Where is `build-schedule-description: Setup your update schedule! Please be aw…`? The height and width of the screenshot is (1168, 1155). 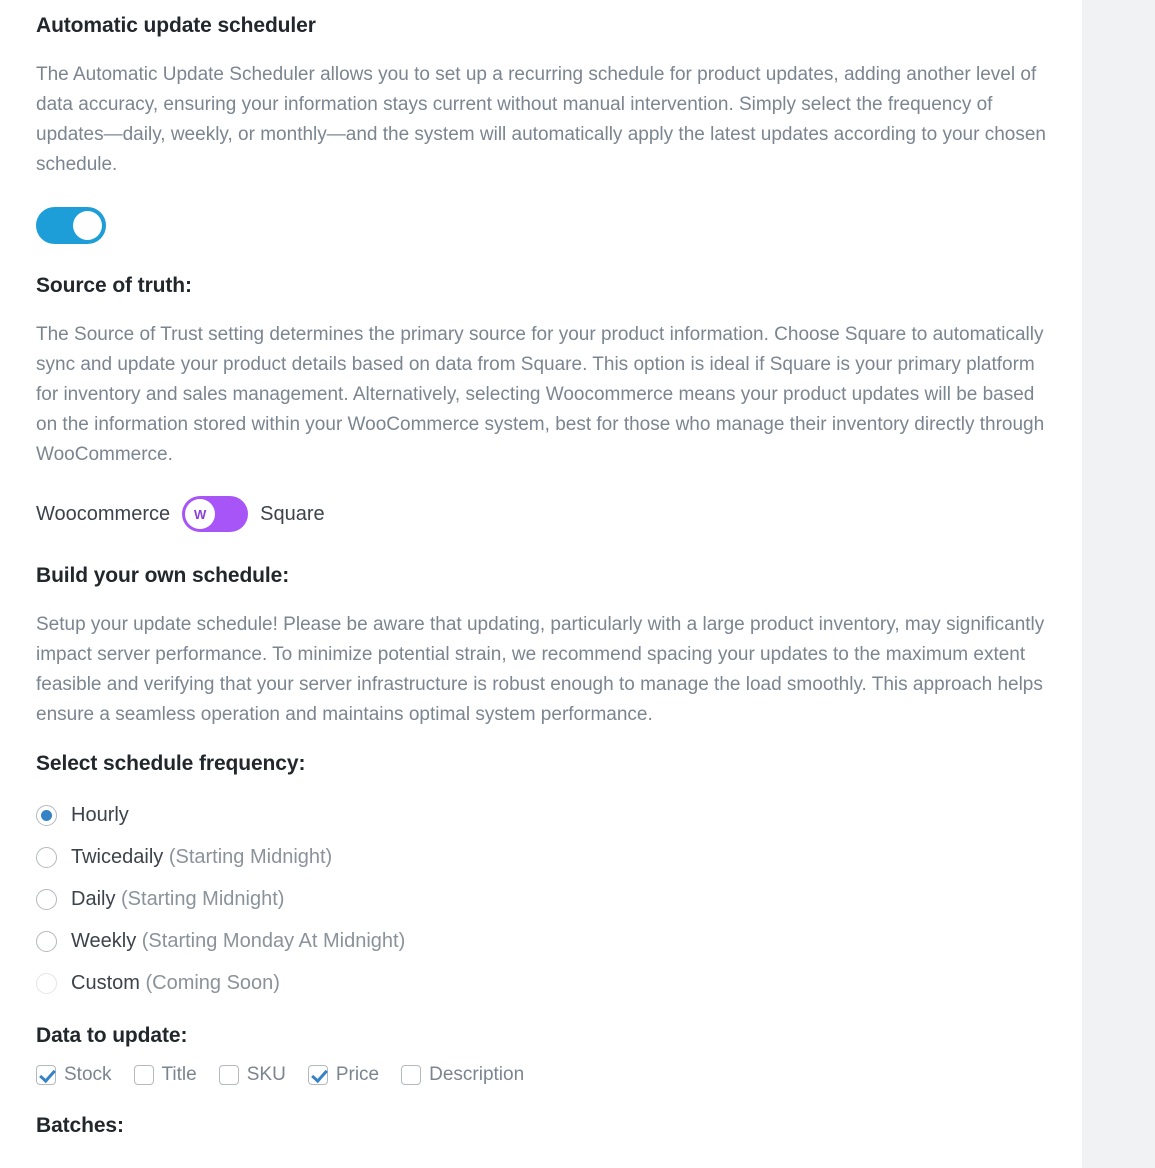 build-schedule-description: Setup your update schedule! Please be aw… is located at coordinates (540, 669).